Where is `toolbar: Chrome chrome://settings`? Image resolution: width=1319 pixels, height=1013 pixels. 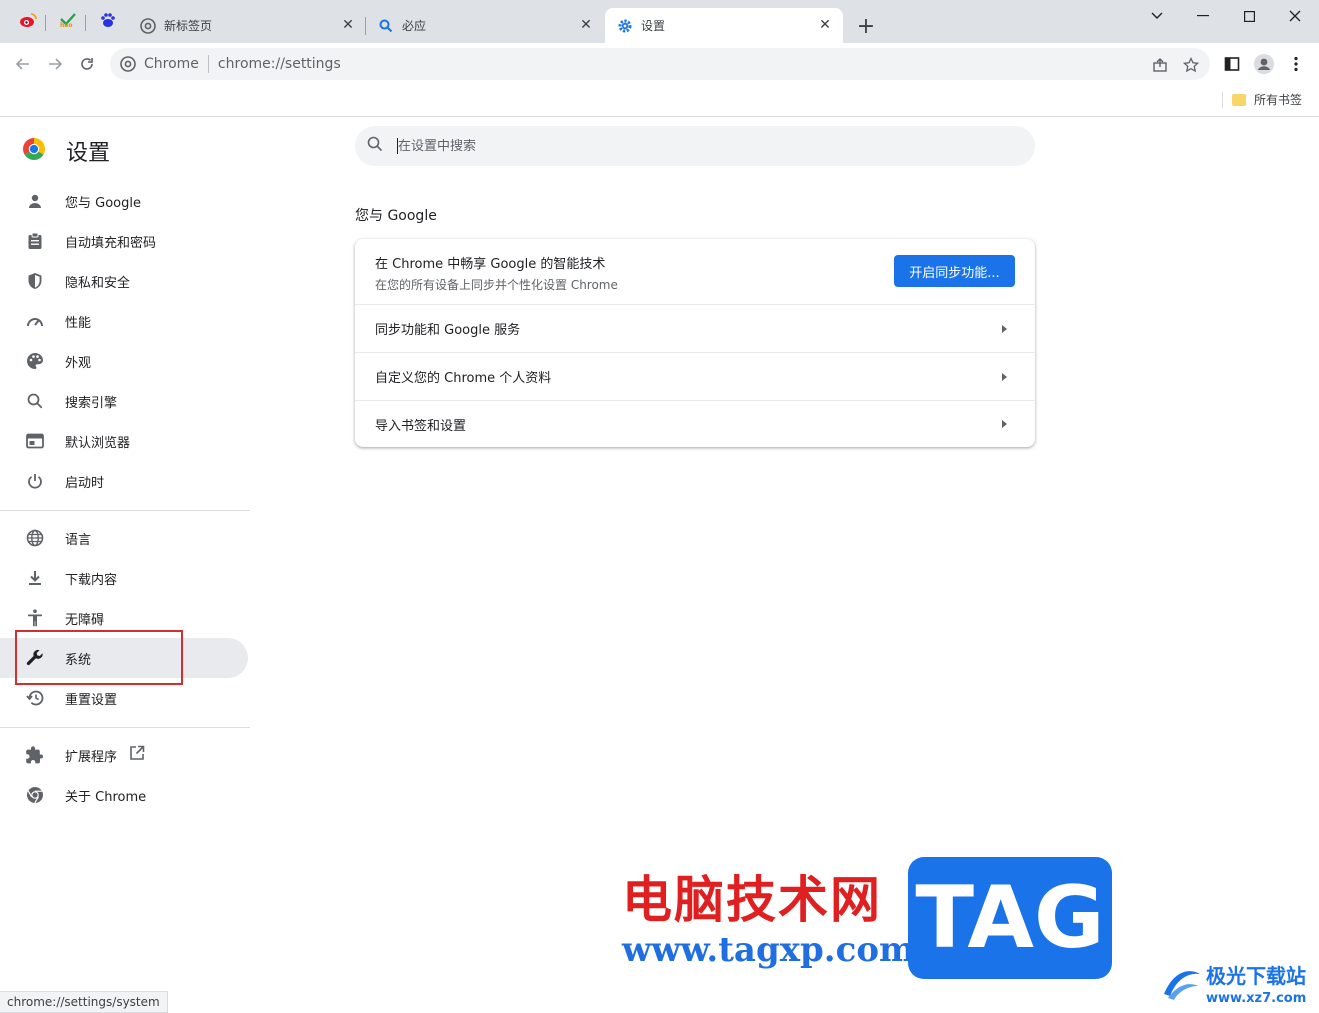
toolbar: Chrome chrome://settings is located at coordinates (659, 64).